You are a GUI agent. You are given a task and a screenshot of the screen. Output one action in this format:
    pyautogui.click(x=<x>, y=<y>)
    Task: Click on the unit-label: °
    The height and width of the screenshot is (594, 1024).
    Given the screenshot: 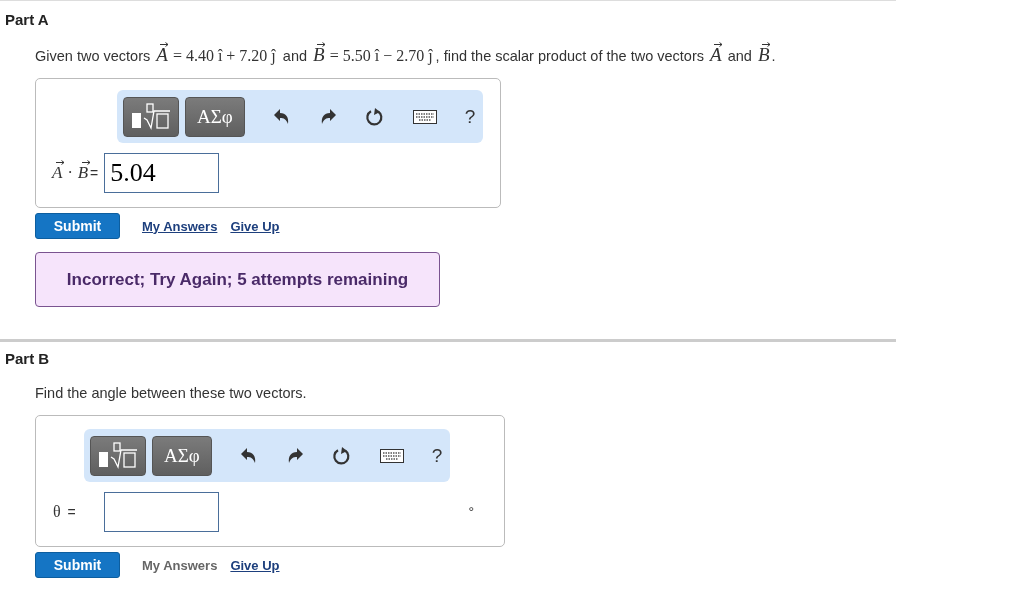 What is the action you would take?
    pyautogui.click(x=471, y=512)
    